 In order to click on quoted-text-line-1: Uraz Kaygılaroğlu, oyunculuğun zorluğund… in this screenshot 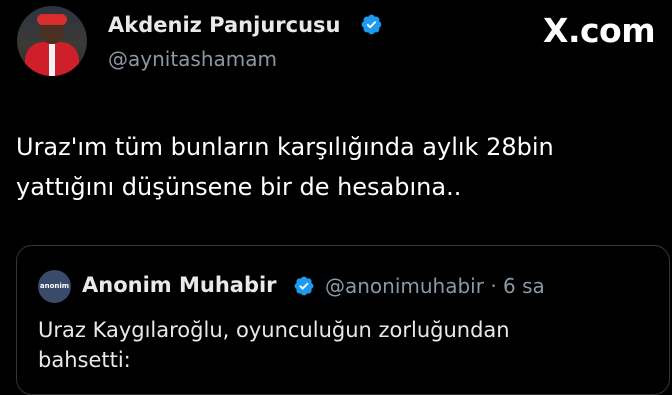, I will do `click(274, 330)`.